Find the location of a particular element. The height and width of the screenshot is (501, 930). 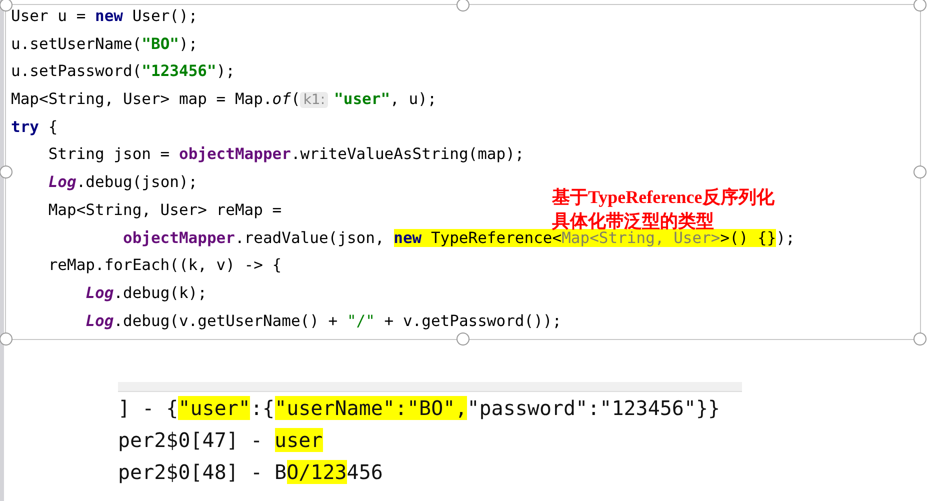

console-line: per2$0[48] - BO/123456 is located at coordinates (251, 472).